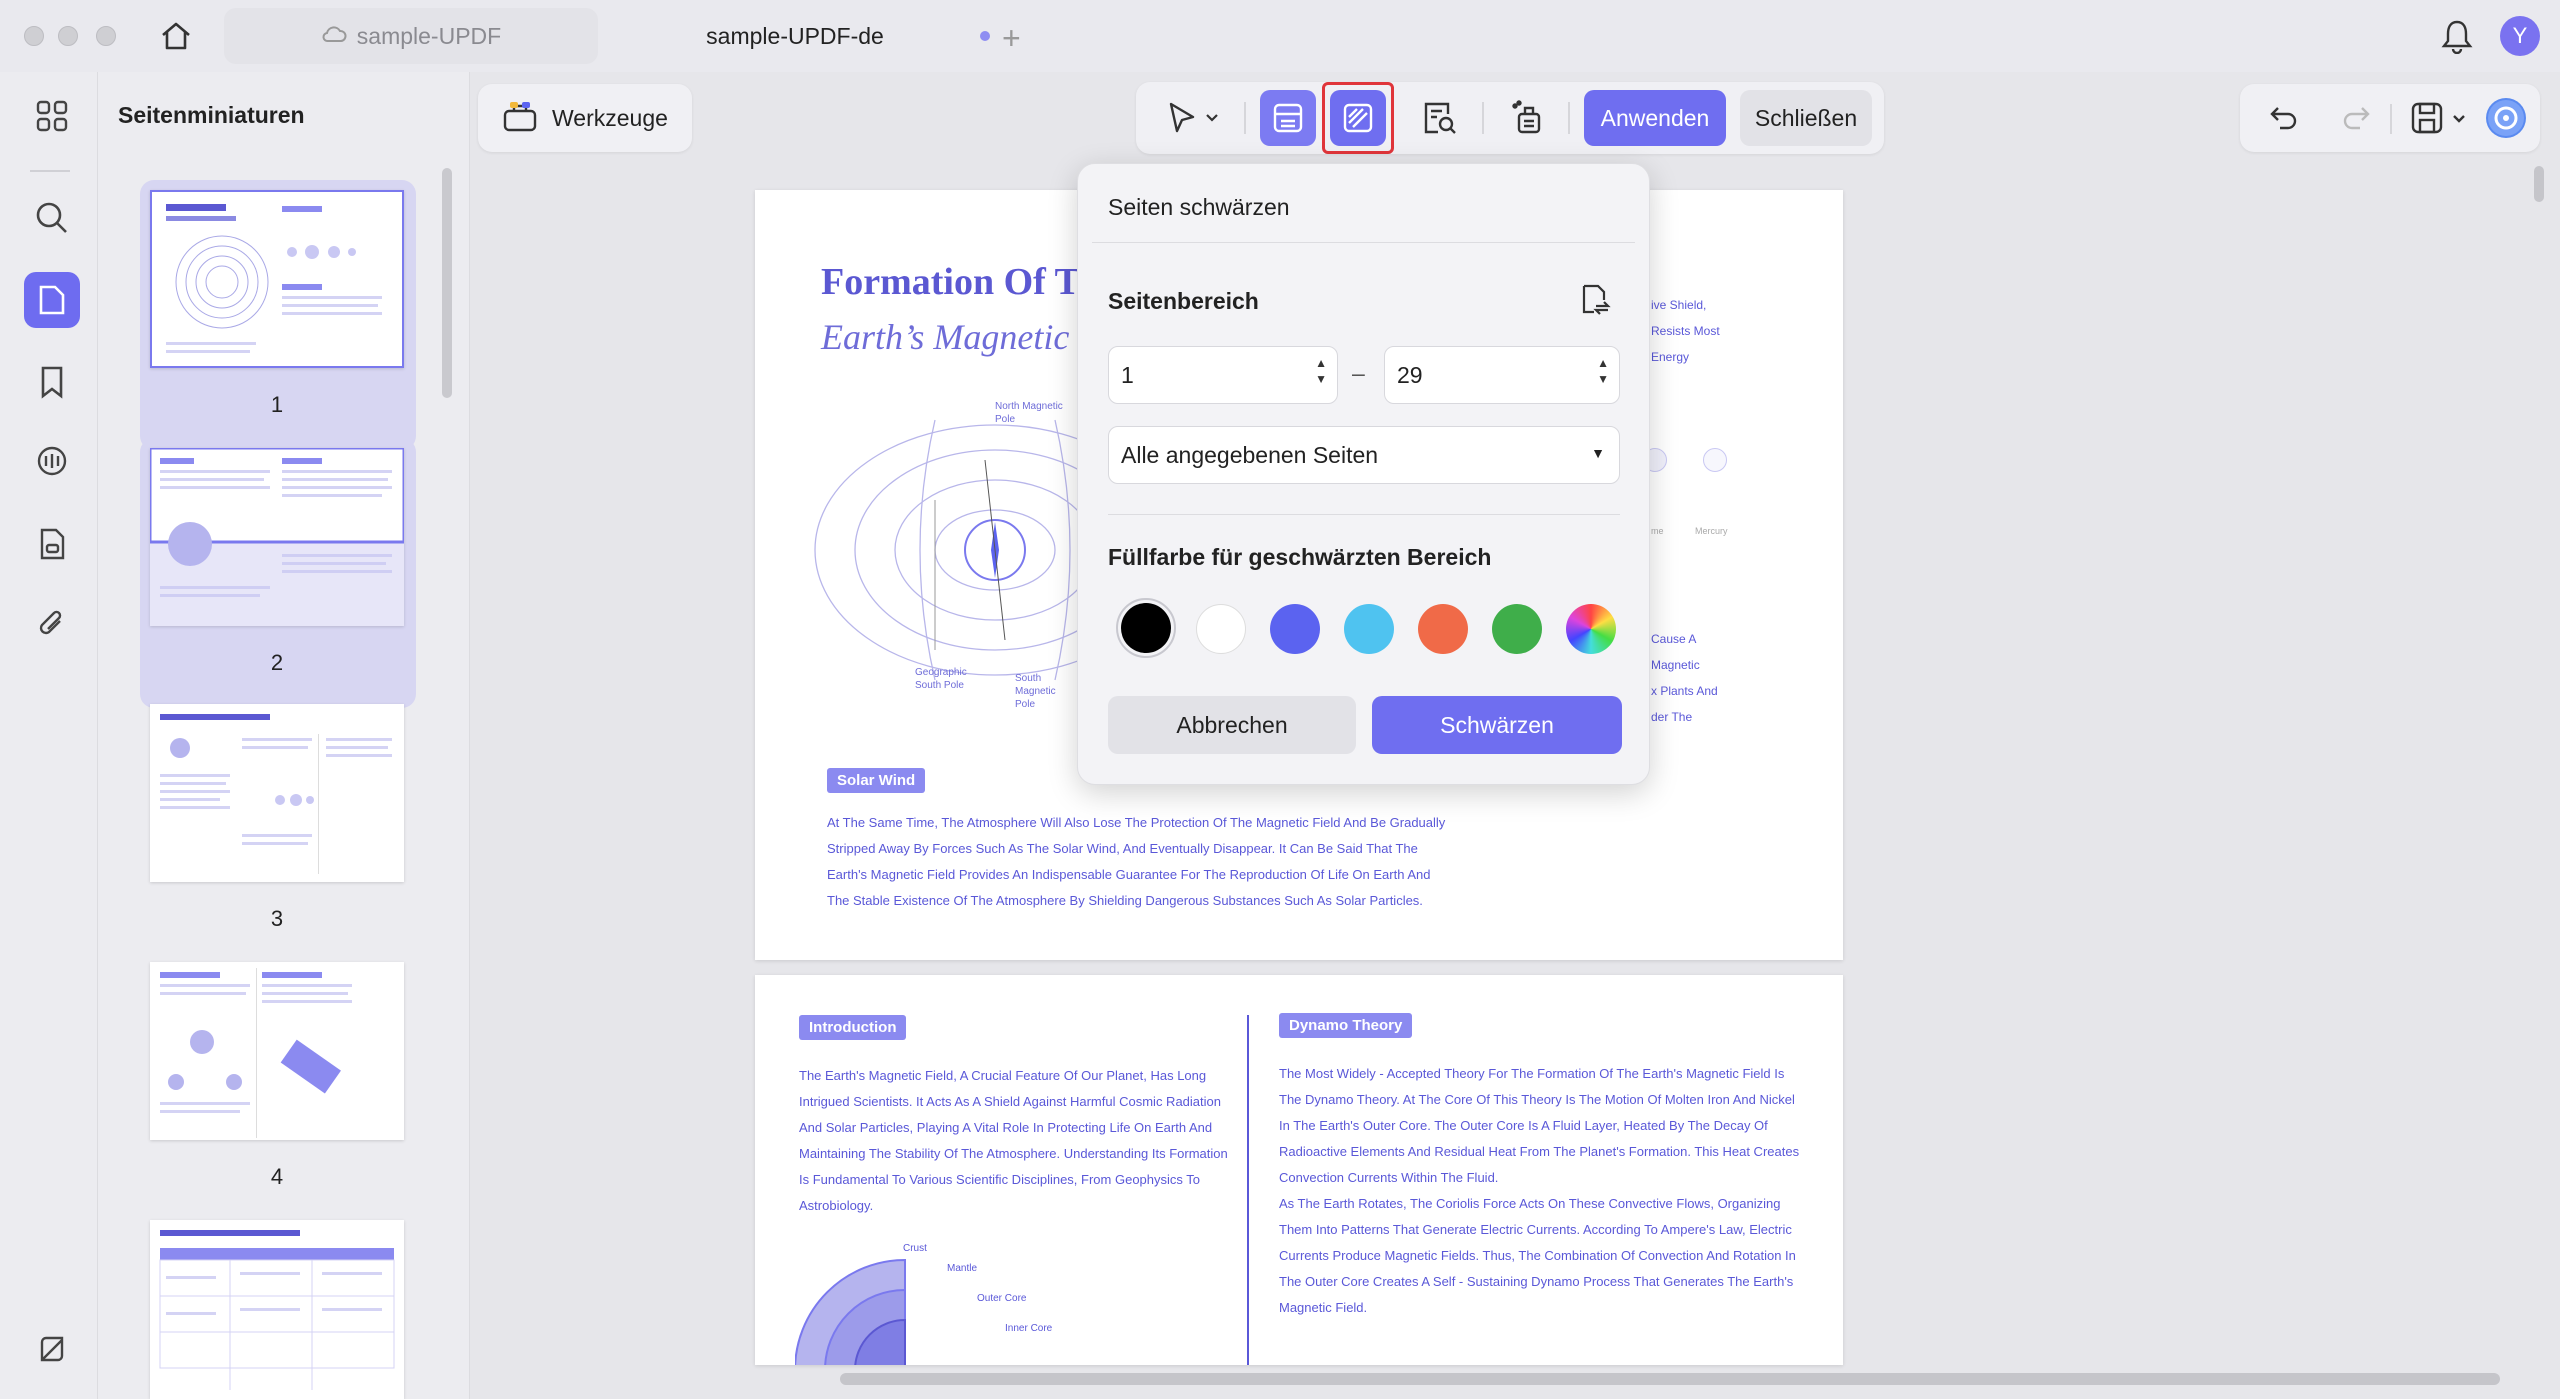 This screenshot has width=2560, height=1399. Describe the element at coordinates (1146, 628) in the screenshot. I see `swatch-black` at that location.